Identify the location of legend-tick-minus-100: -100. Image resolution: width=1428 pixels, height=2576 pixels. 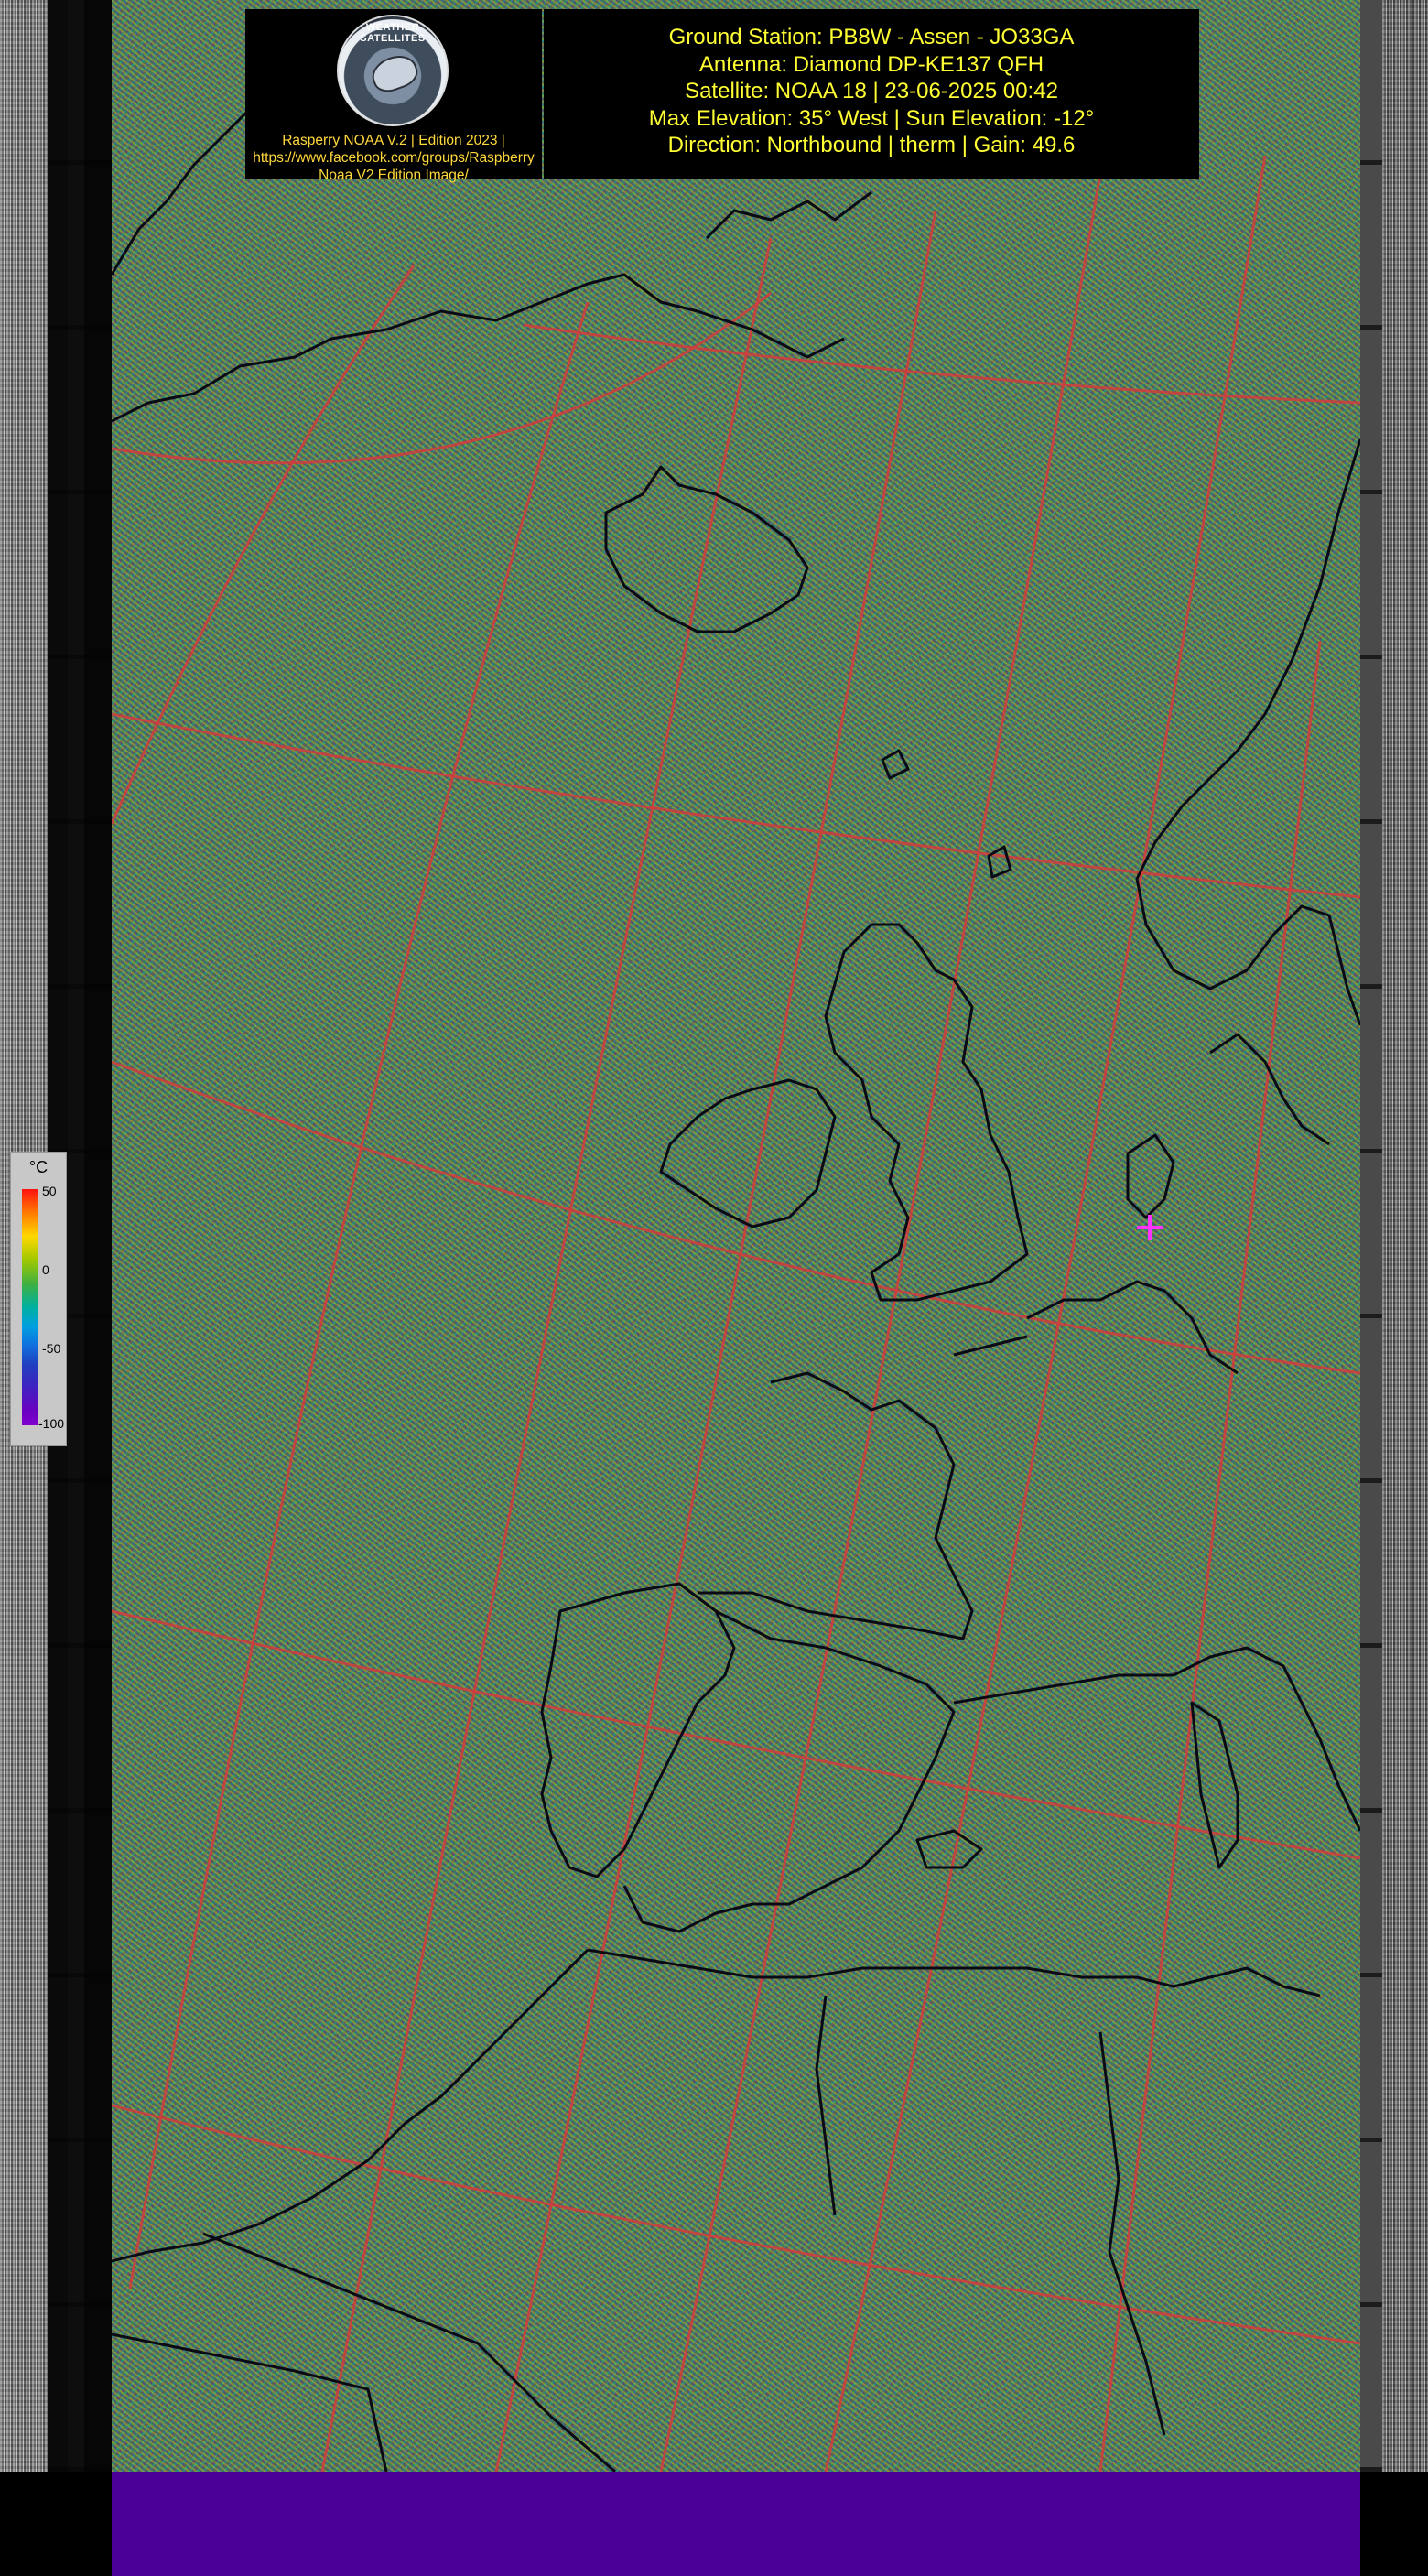
(51, 1424).